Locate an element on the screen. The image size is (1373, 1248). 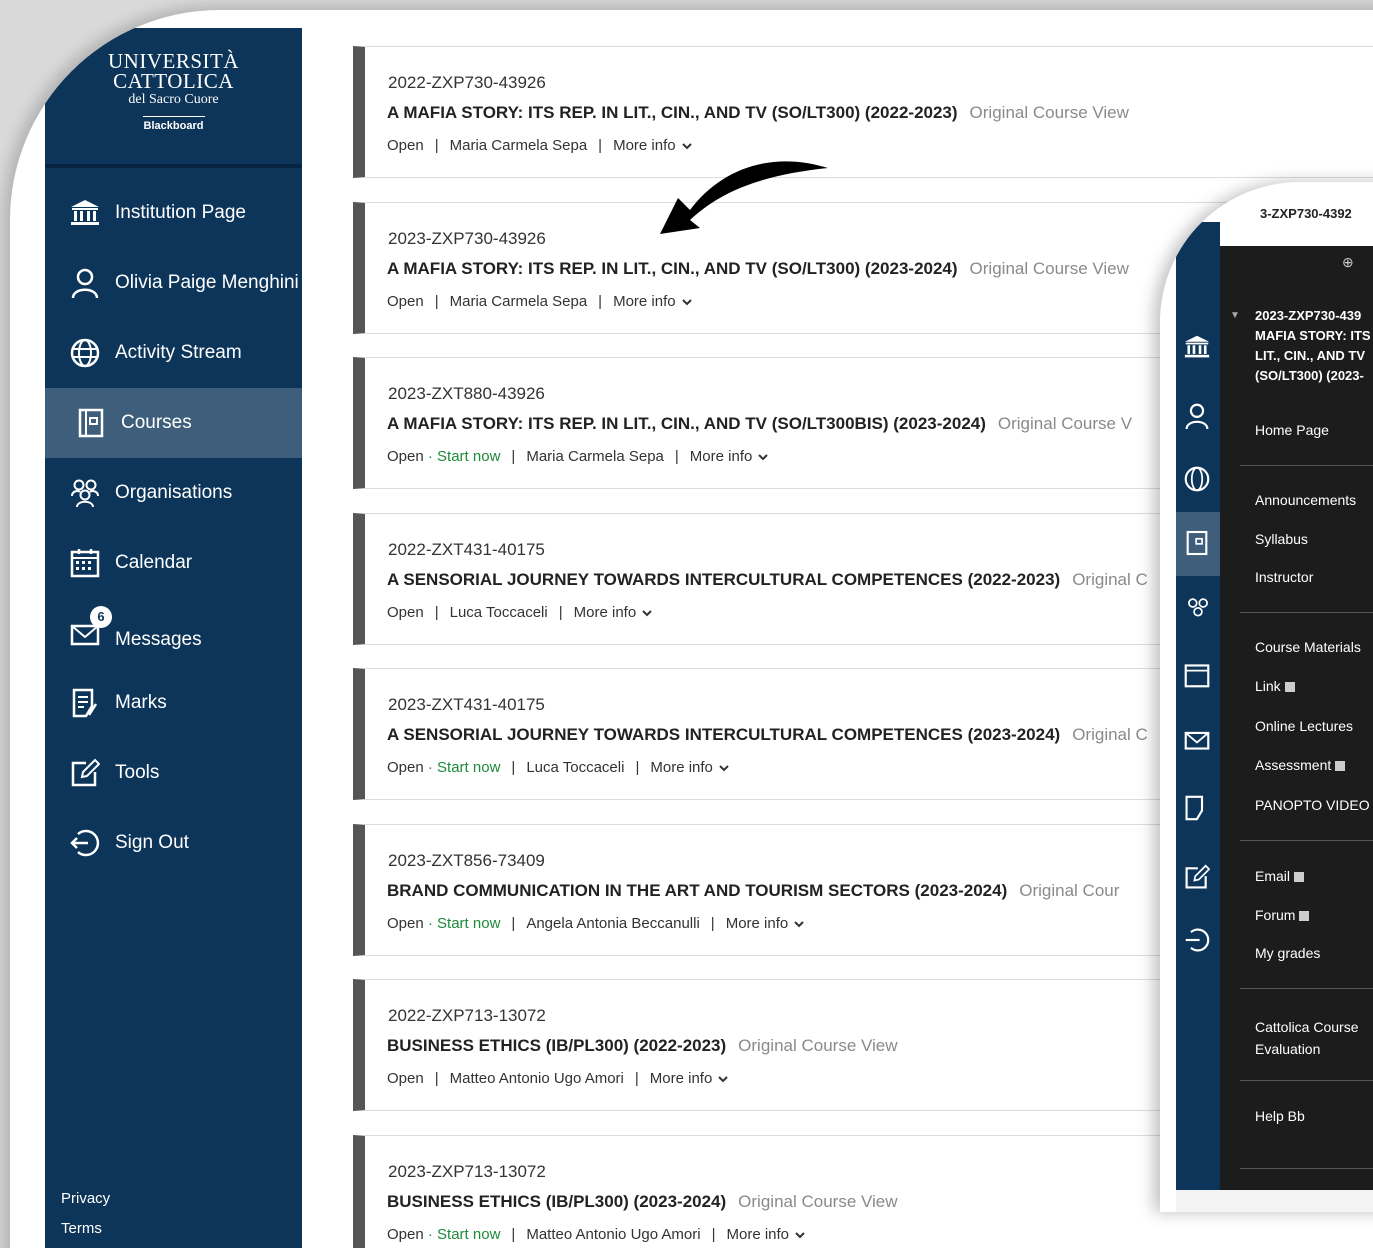
menu-home-page: Home Page is located at coordinates (1292, 430).